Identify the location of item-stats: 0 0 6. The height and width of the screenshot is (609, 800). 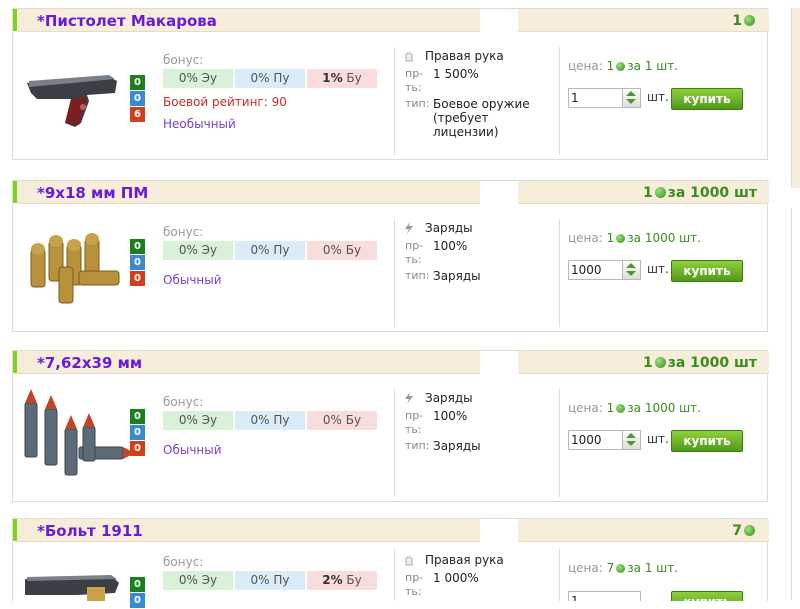
(139, 99).